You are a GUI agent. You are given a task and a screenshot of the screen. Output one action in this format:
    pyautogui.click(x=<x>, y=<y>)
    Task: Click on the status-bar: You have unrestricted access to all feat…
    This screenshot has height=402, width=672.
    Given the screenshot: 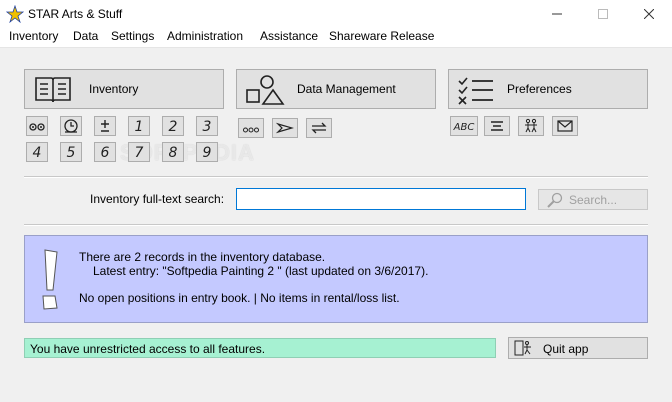 What is the action you would take?
    pyautogui.click(x=260, y=348)
    